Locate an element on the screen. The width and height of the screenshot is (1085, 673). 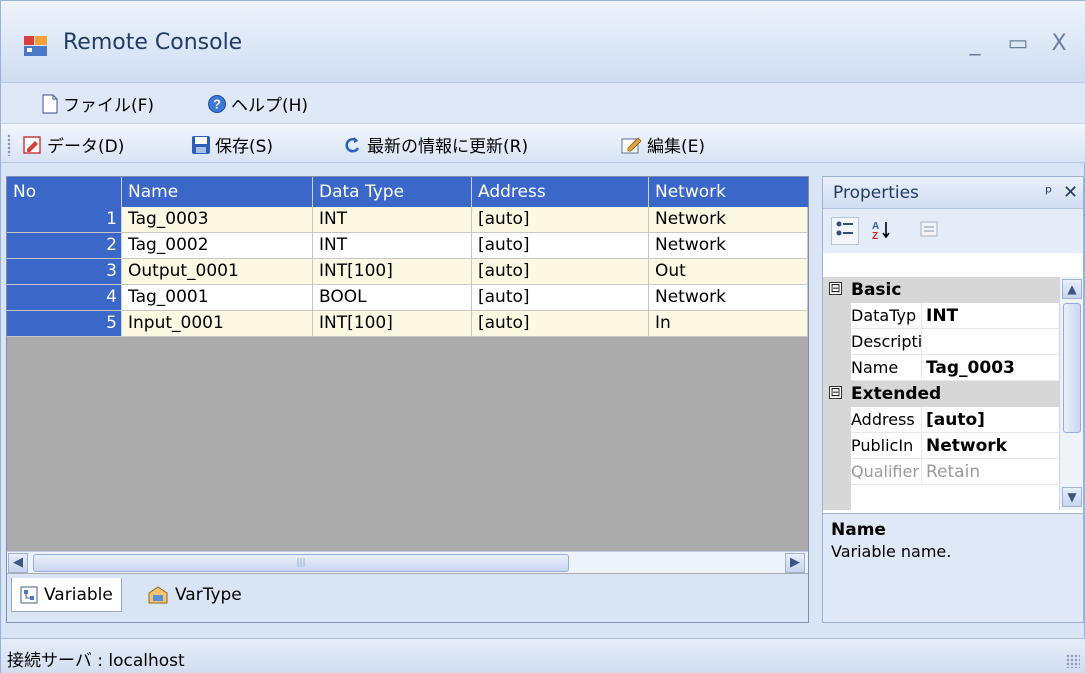
property-value: INT is located at coordinates (990, 316).